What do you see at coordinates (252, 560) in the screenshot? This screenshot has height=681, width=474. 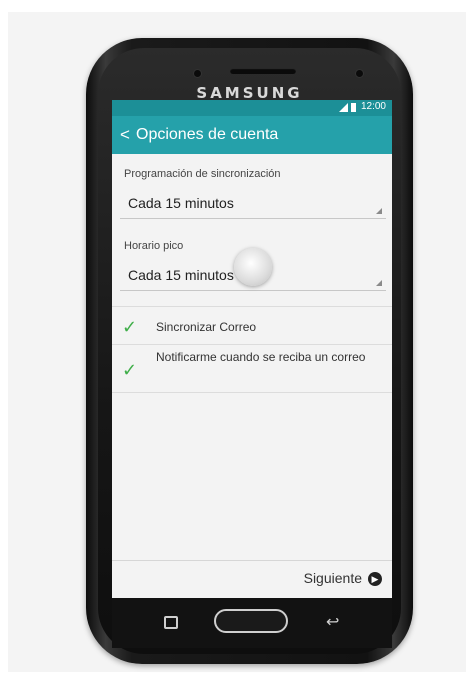 I see `footer-divider` at bounding box center [252, 560].